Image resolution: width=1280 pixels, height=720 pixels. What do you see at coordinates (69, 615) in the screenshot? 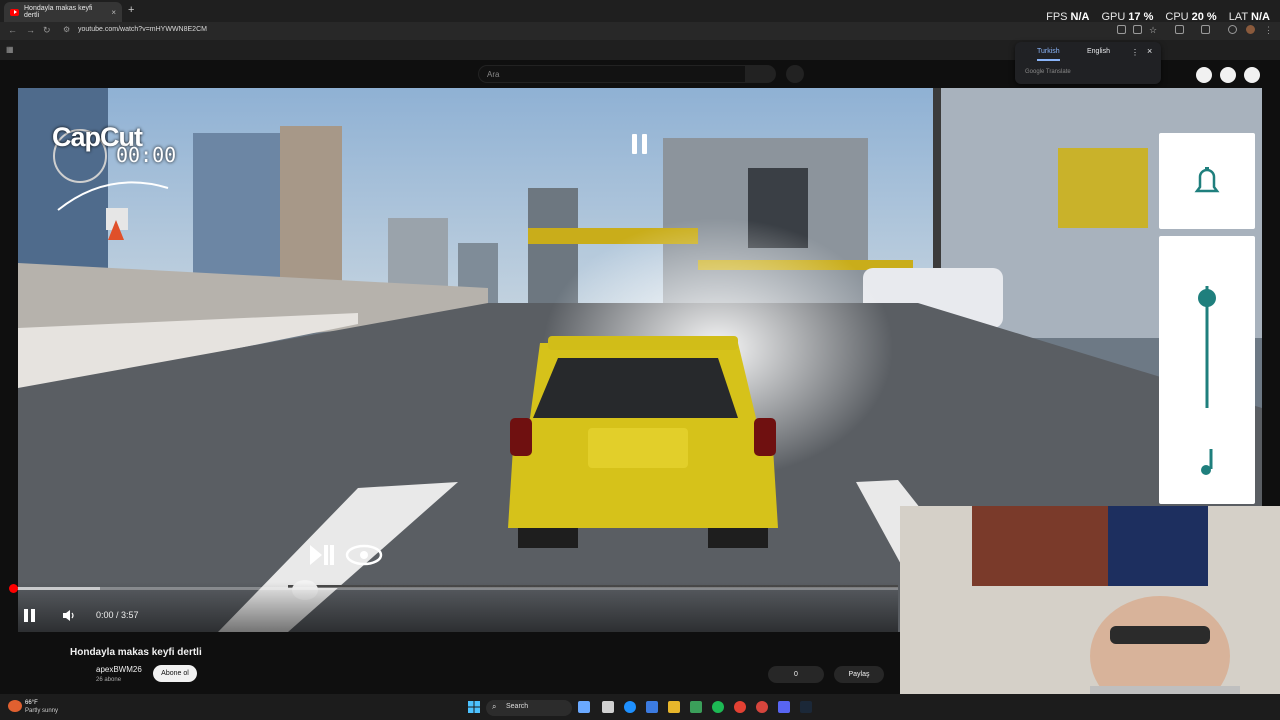
I see `volume-icon` at bounding box center [69, 615].